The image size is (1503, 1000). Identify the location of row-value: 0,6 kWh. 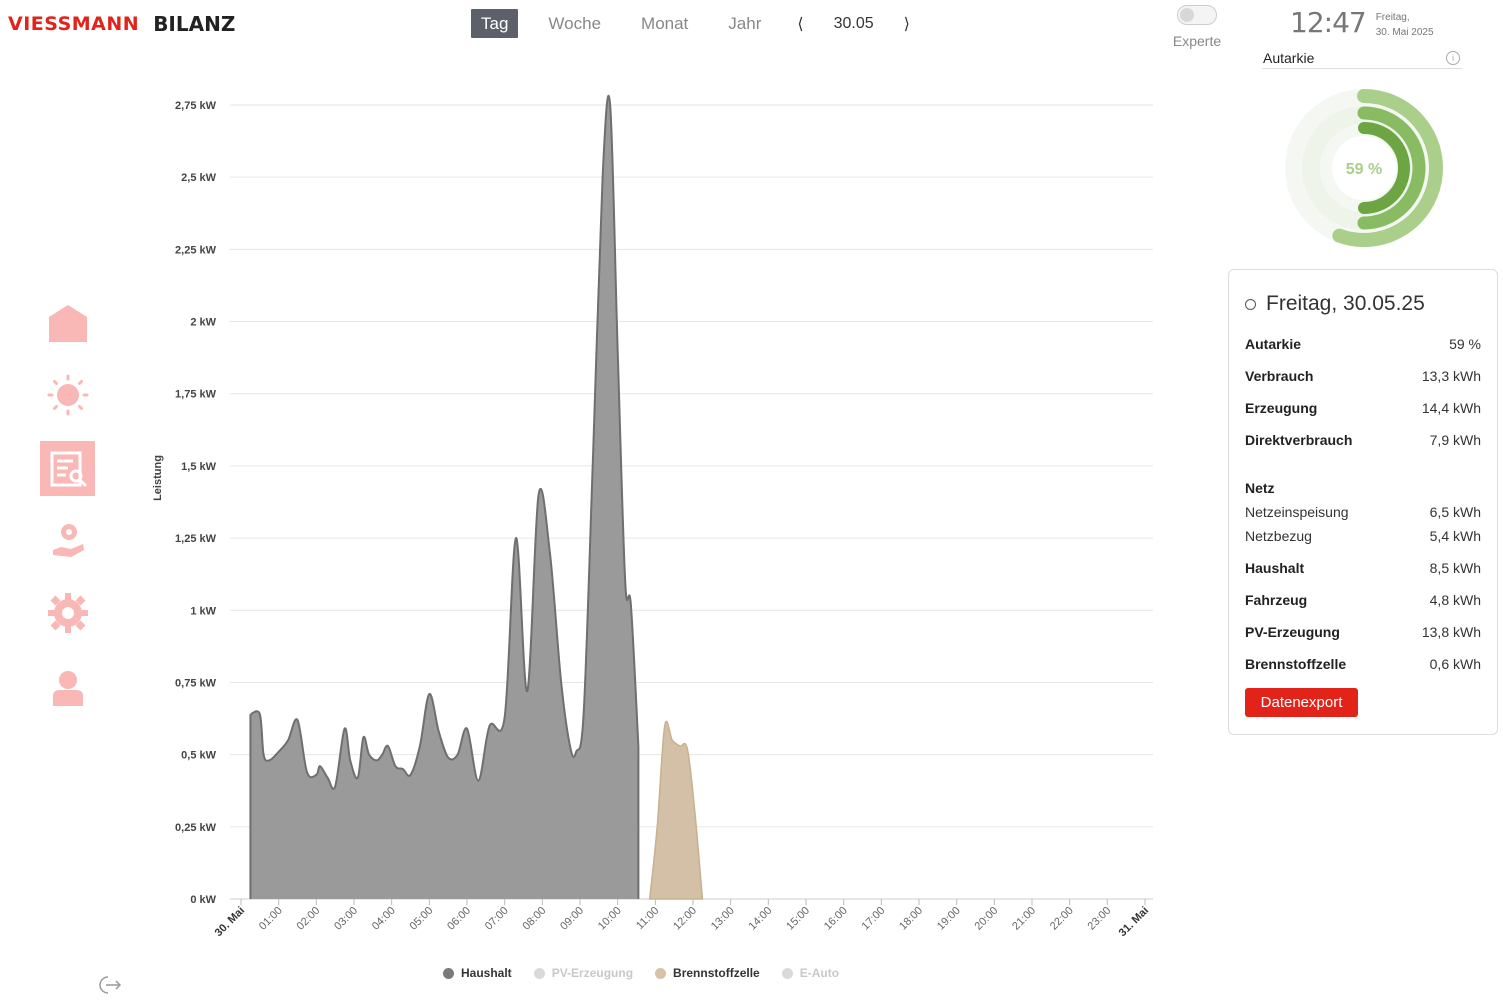
(1455, 664).